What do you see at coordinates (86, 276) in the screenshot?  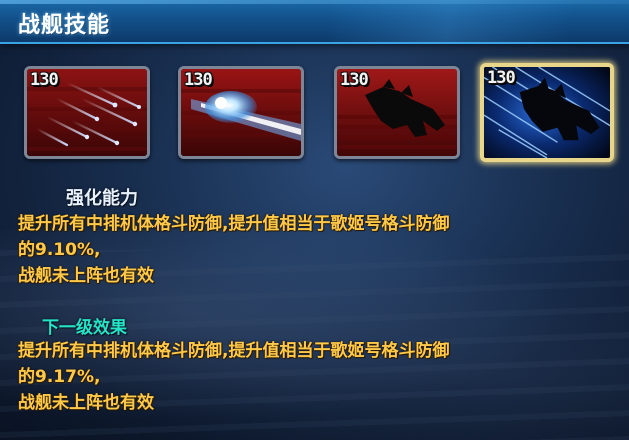 I see `current-desc-line-3: 战舰未上阵也有效` at bounding box center [86, 276].